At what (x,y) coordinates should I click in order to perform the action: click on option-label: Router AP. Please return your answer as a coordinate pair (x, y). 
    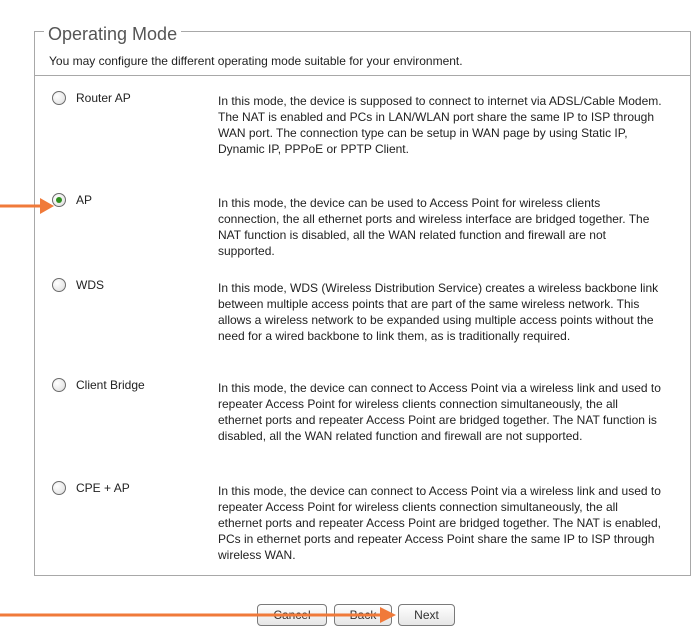
    Looking at the image, I should click on (103, 98).